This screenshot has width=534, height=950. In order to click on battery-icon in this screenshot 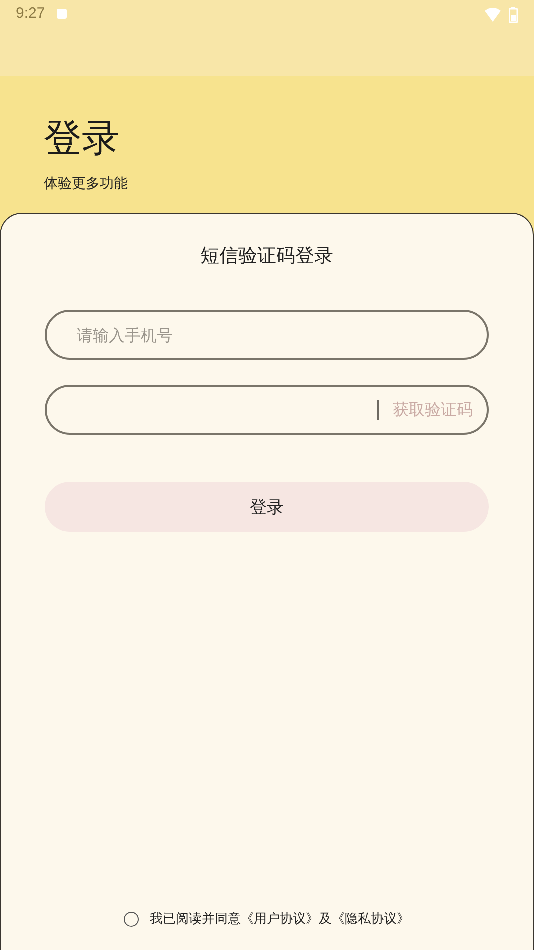, I will do `click(513, 15)`.